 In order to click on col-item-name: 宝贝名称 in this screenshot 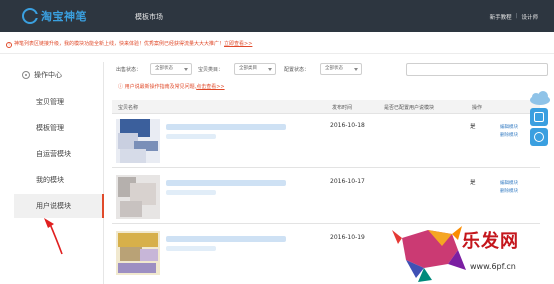, I will do `click(128, 108)`.